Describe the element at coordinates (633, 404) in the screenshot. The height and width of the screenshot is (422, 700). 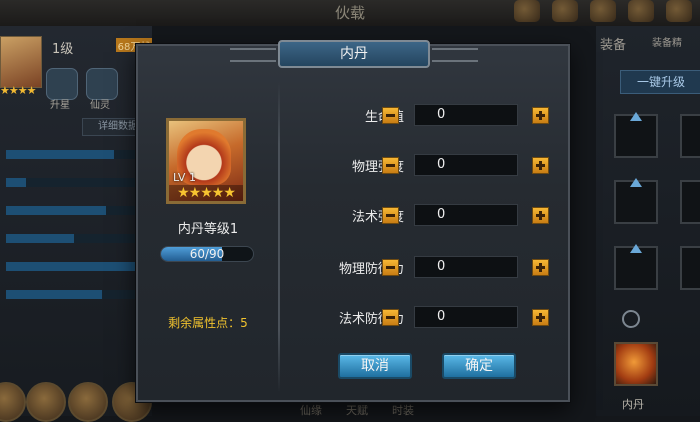
I see `inner-core-label: 内丹` at that location.